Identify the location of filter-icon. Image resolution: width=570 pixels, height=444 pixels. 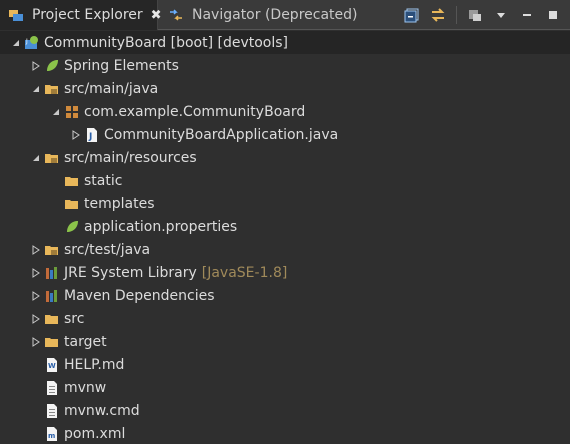
(475, 15).